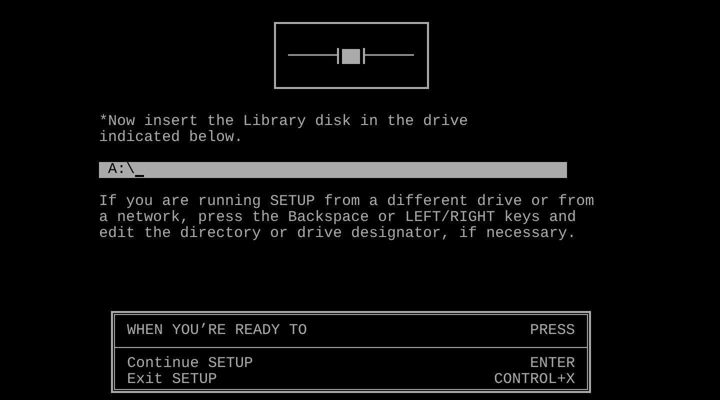 Image resolution: width=720 pixels, height=400 pixels. I want to click on cursor-icon, so click(139, 176).